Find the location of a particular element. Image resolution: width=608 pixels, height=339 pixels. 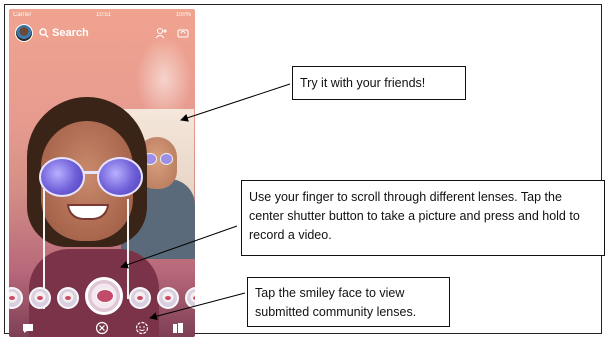

status-time: 10:51 is located at coordinates (103, 15).